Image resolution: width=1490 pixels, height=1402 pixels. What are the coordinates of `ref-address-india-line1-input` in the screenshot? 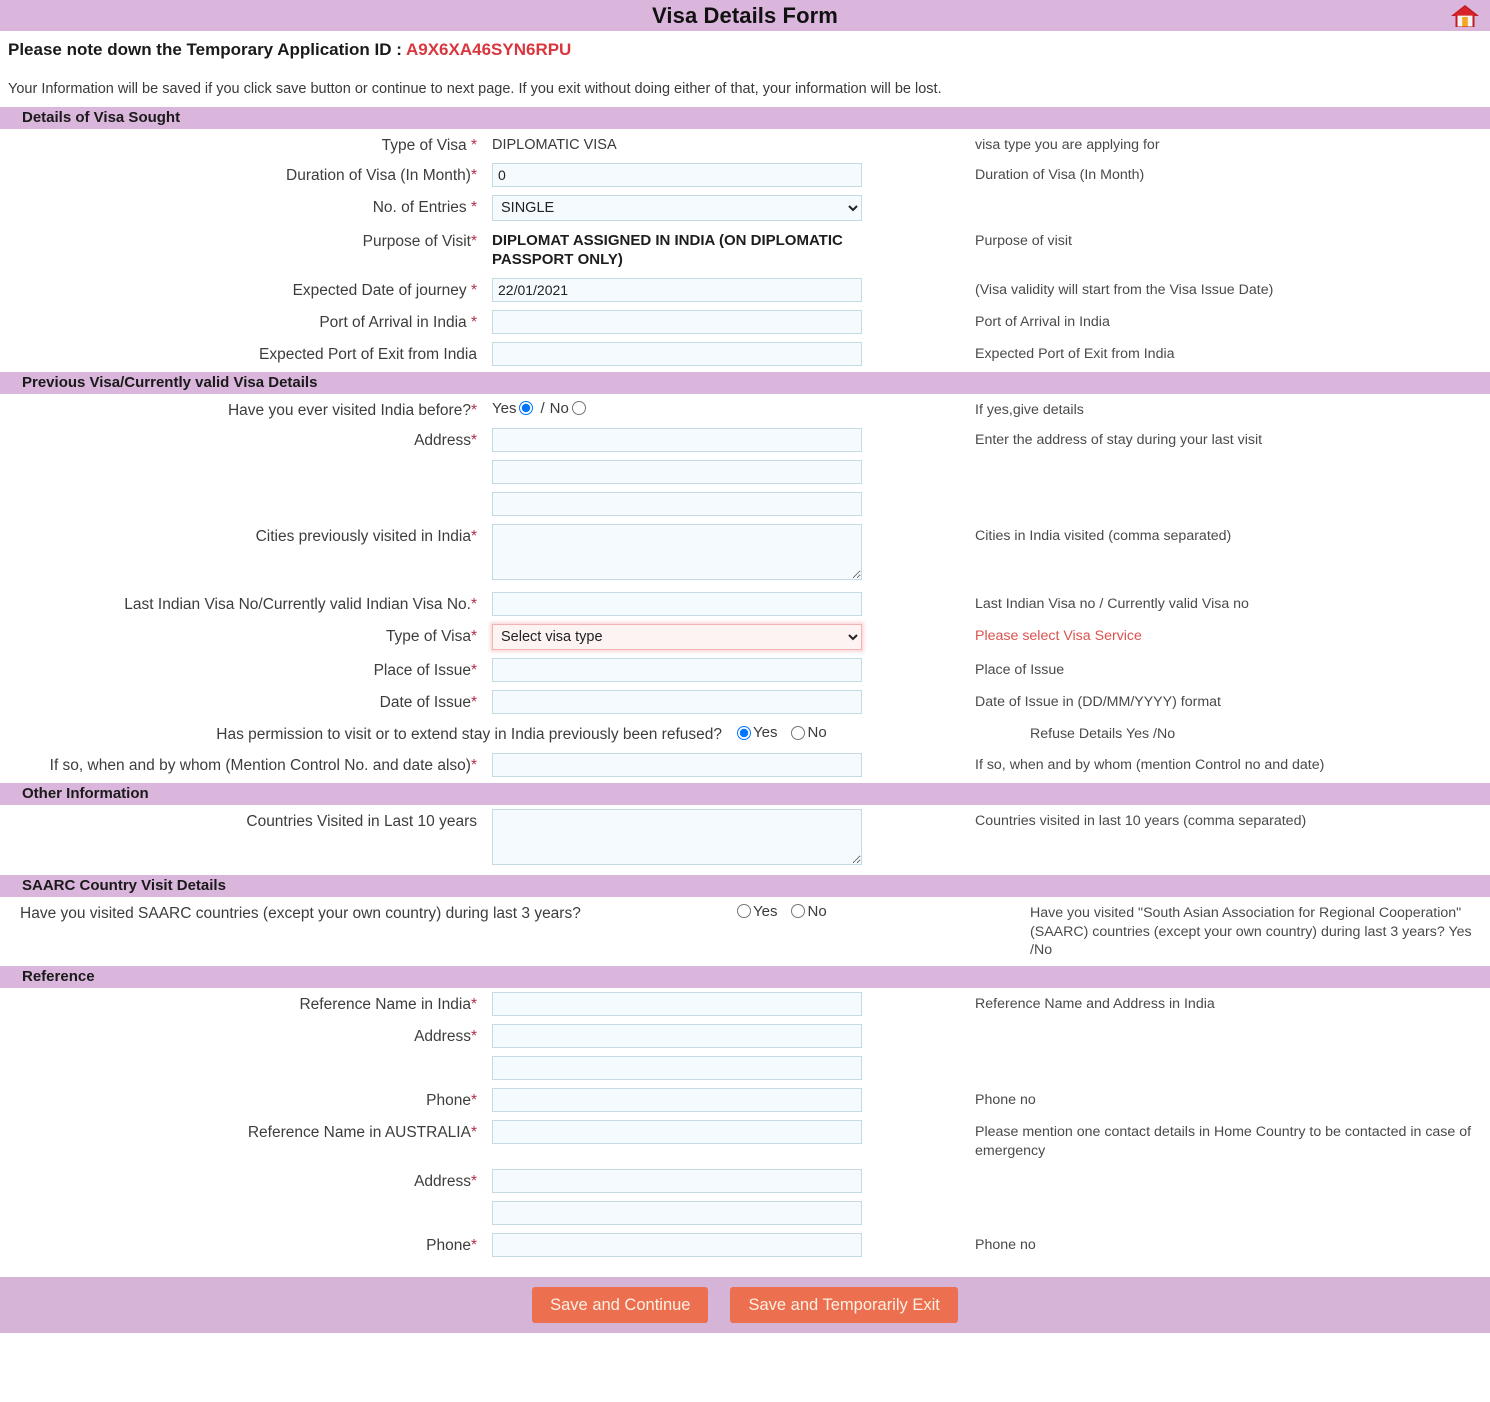 It's located at (677, 1036).